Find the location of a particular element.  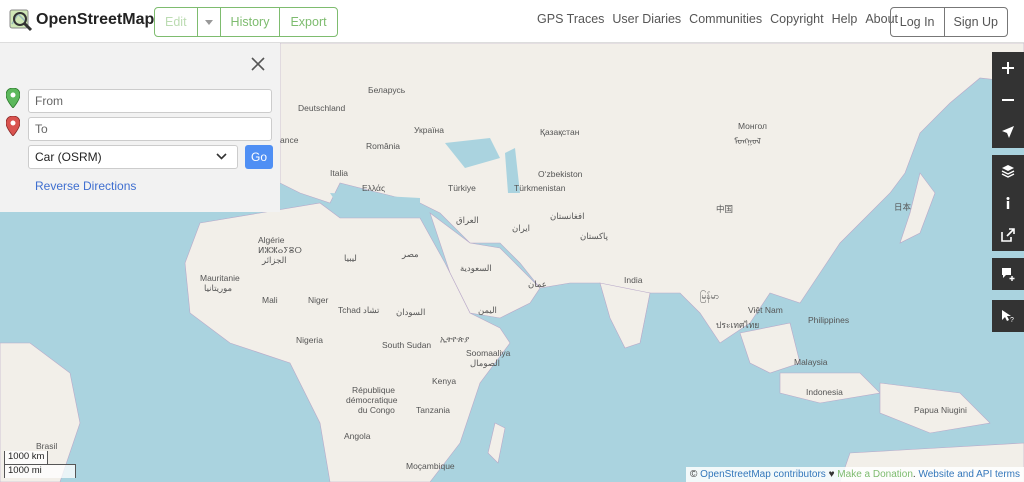

query-features-button: ? is located at coordinates (1008, 316).